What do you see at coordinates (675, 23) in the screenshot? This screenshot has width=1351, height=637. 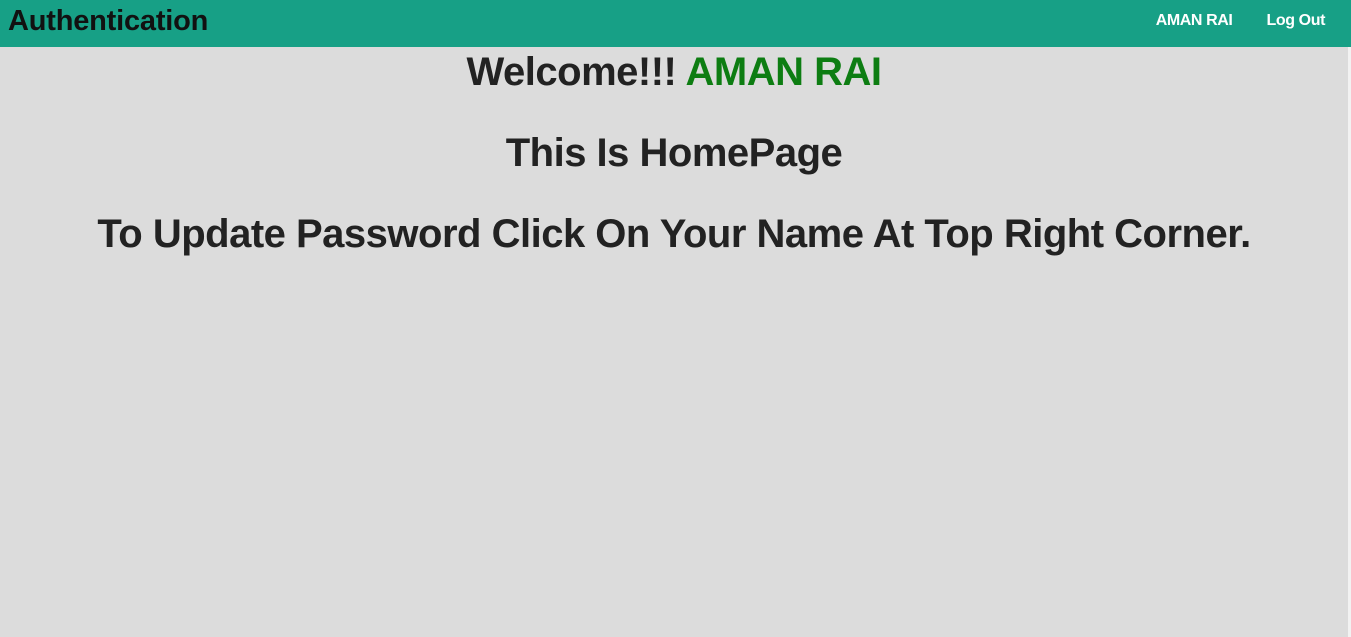 I see `top-navbar: Authentication AMAN RAI Log Out` at bounding box center [675, 23].